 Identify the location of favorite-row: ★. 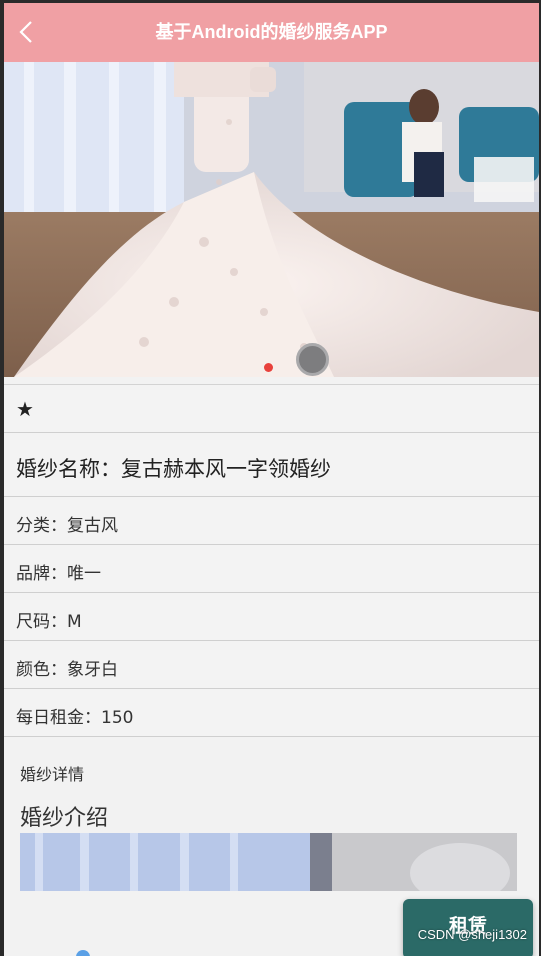
(271, 408).